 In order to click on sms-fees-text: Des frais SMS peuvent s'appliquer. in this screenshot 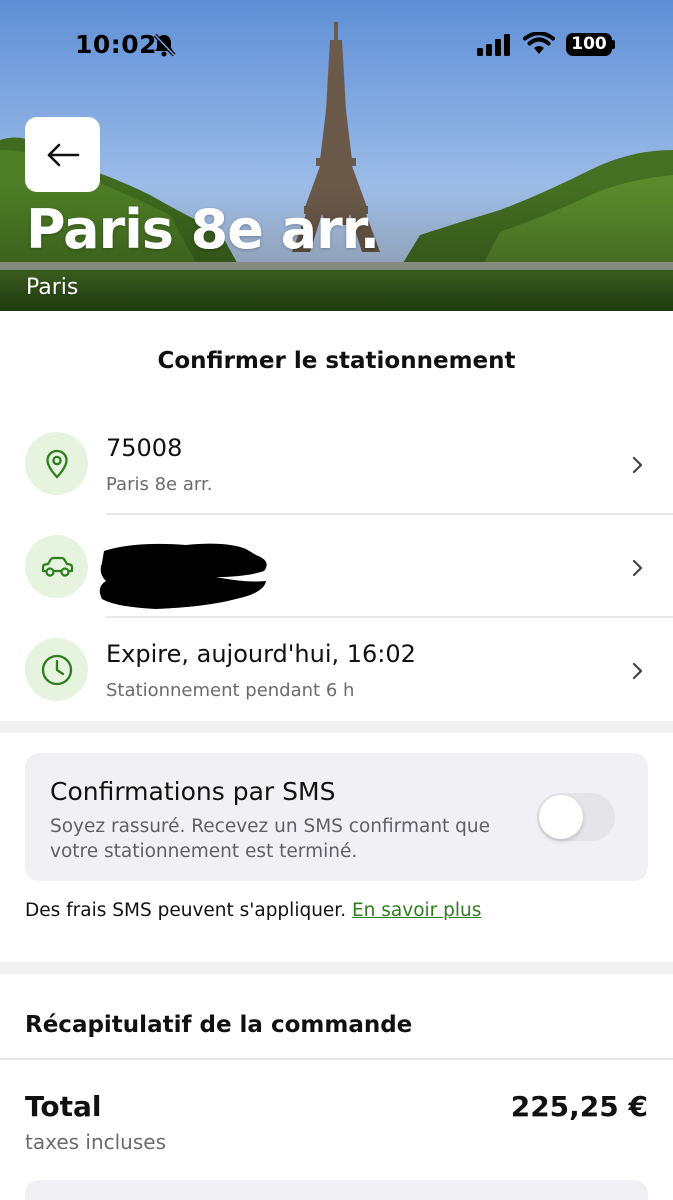, I will do `click(188, 910)`.